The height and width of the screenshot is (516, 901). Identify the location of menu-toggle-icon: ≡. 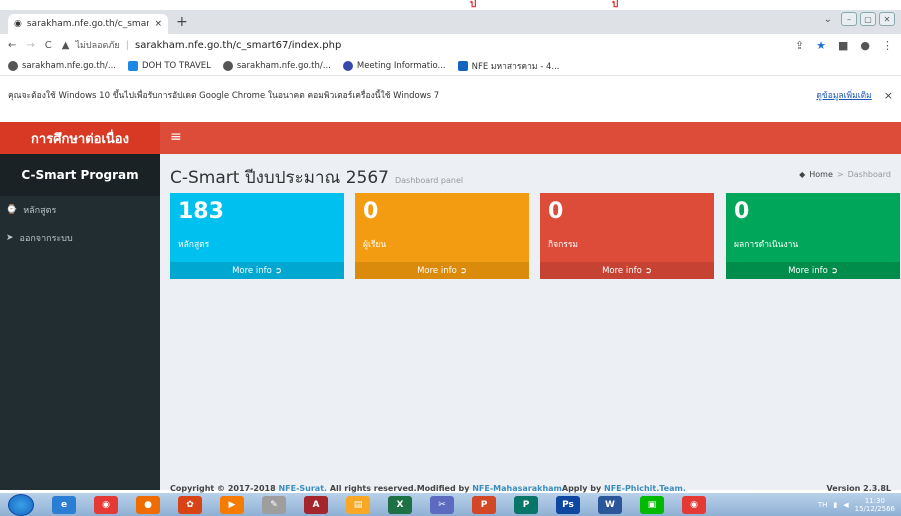
(176, 137).